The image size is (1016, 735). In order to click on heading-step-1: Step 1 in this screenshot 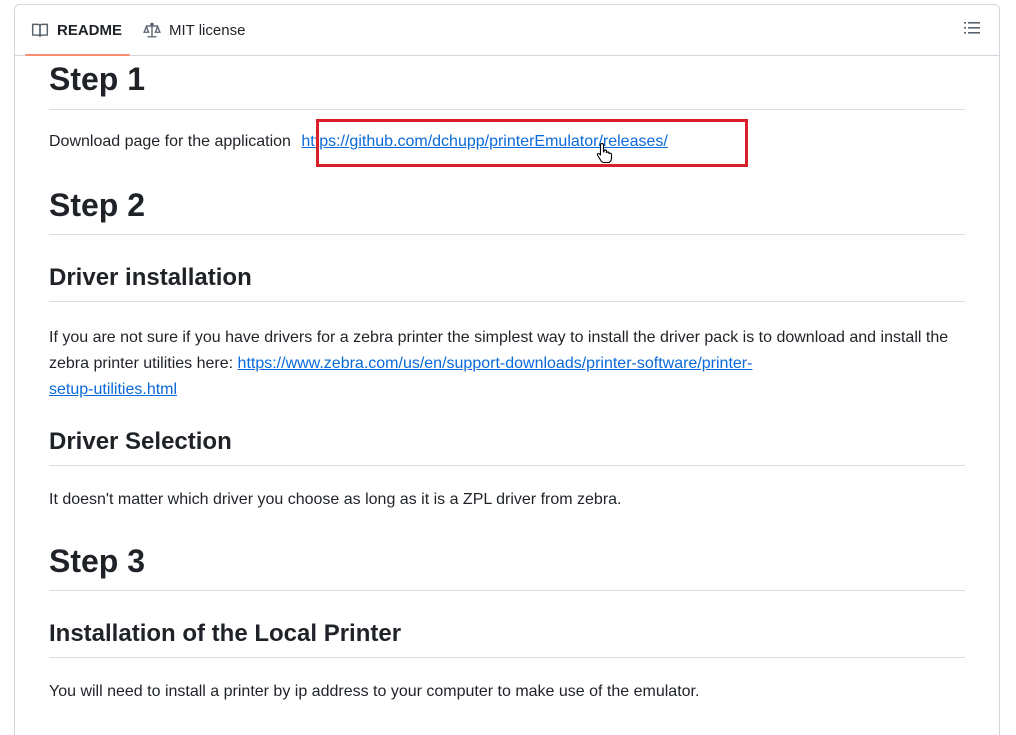, I will do `click(97, 79)`.